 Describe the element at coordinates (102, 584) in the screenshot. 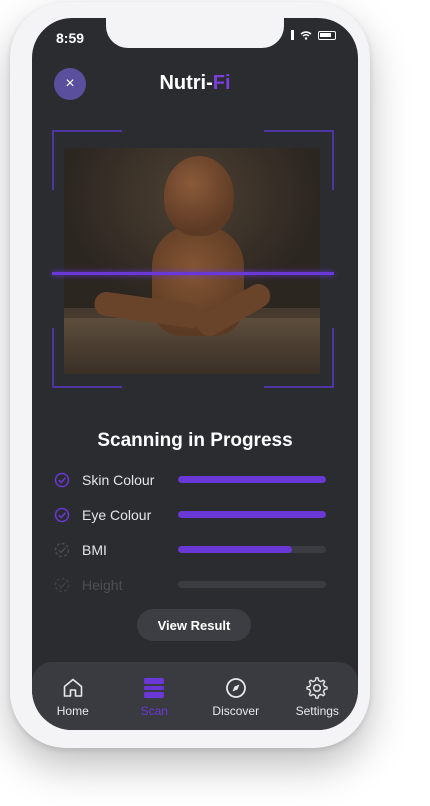

I see `metric-label: Height` at that location.